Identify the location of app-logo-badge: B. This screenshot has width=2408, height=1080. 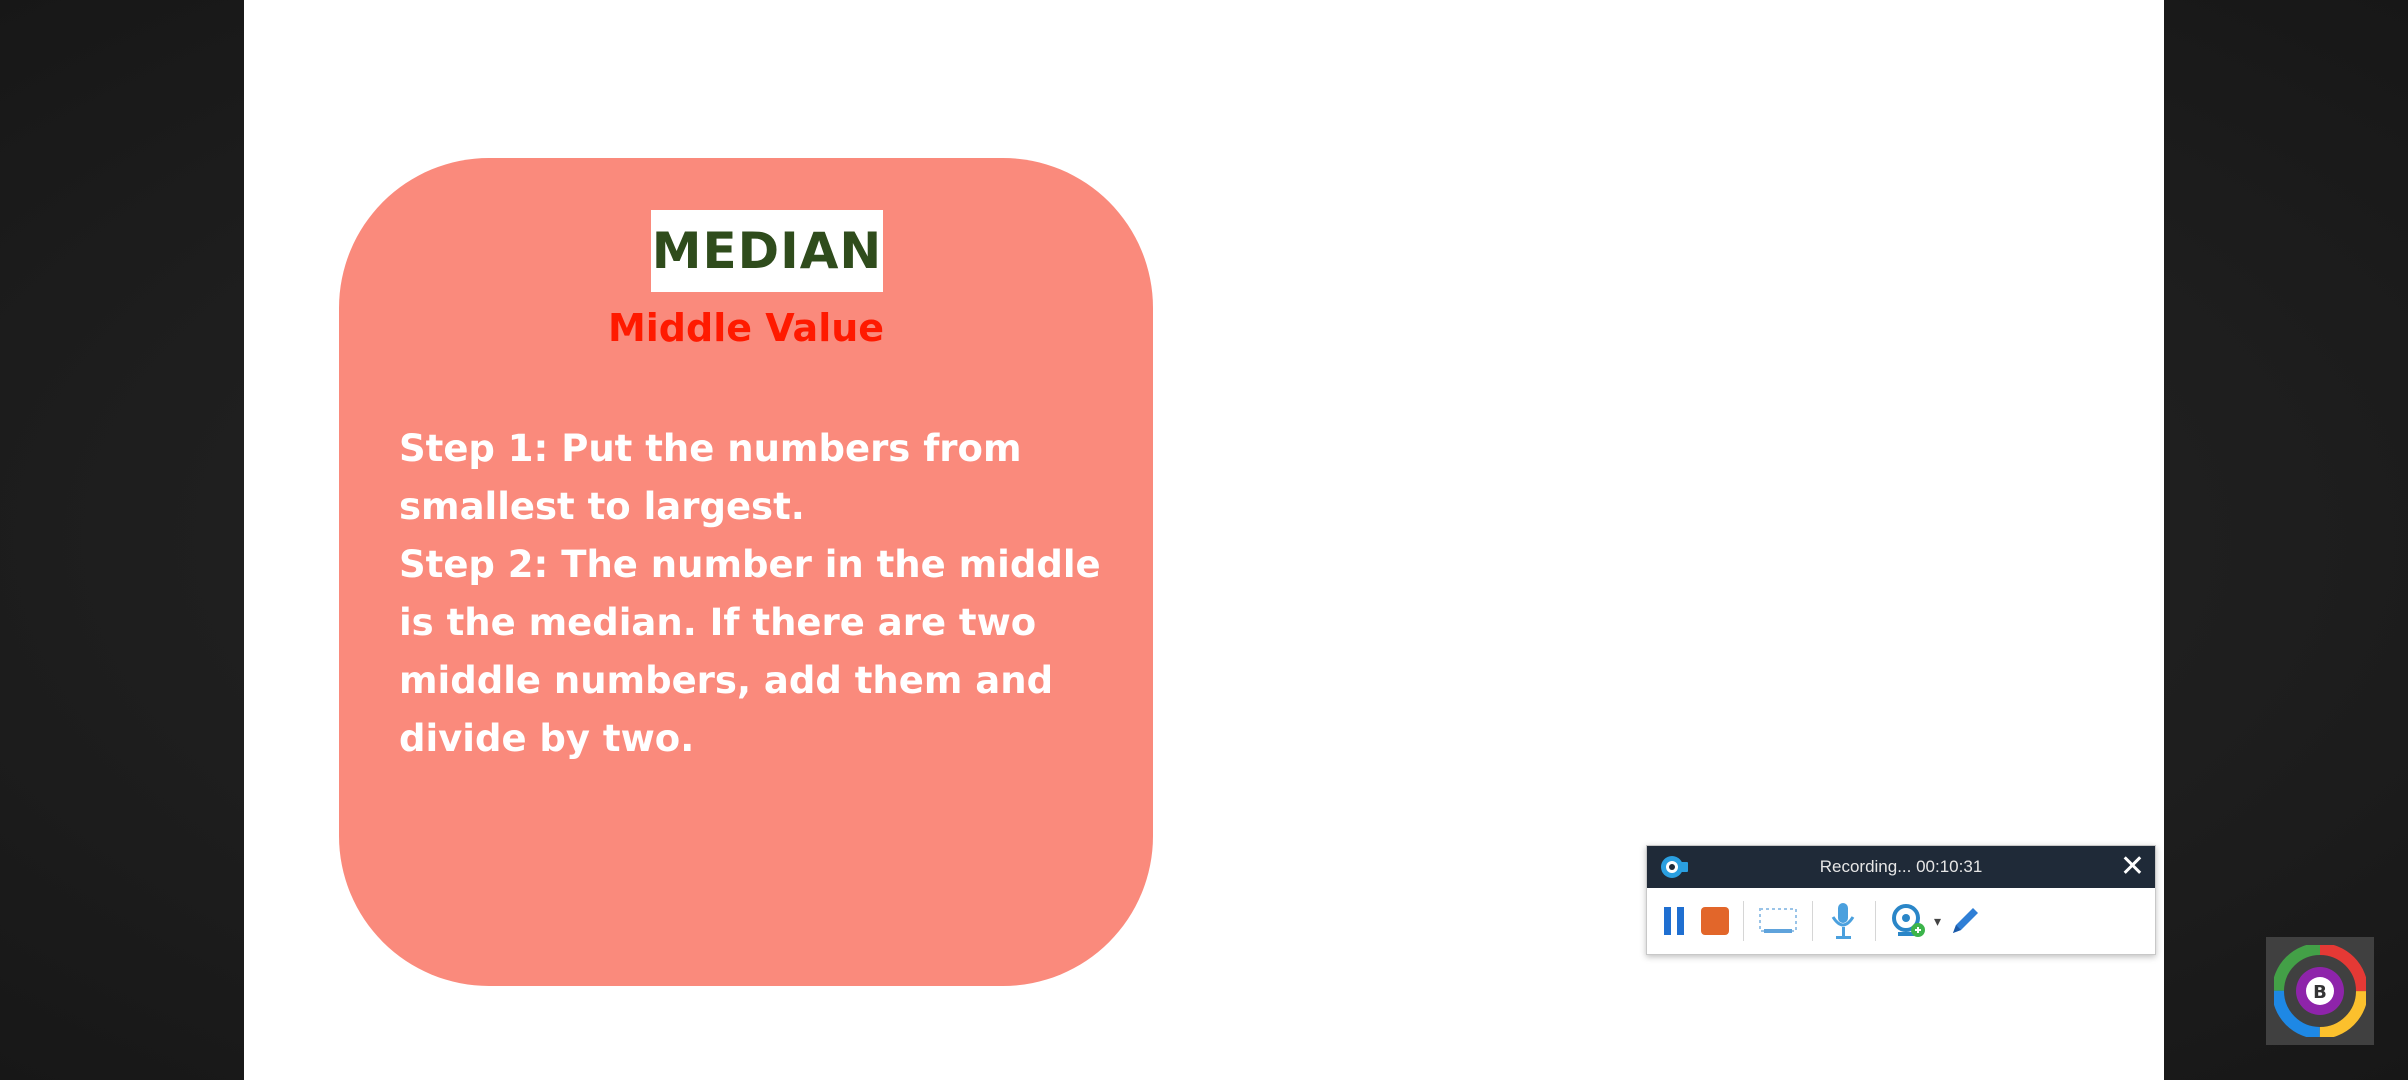
(2320, 991).